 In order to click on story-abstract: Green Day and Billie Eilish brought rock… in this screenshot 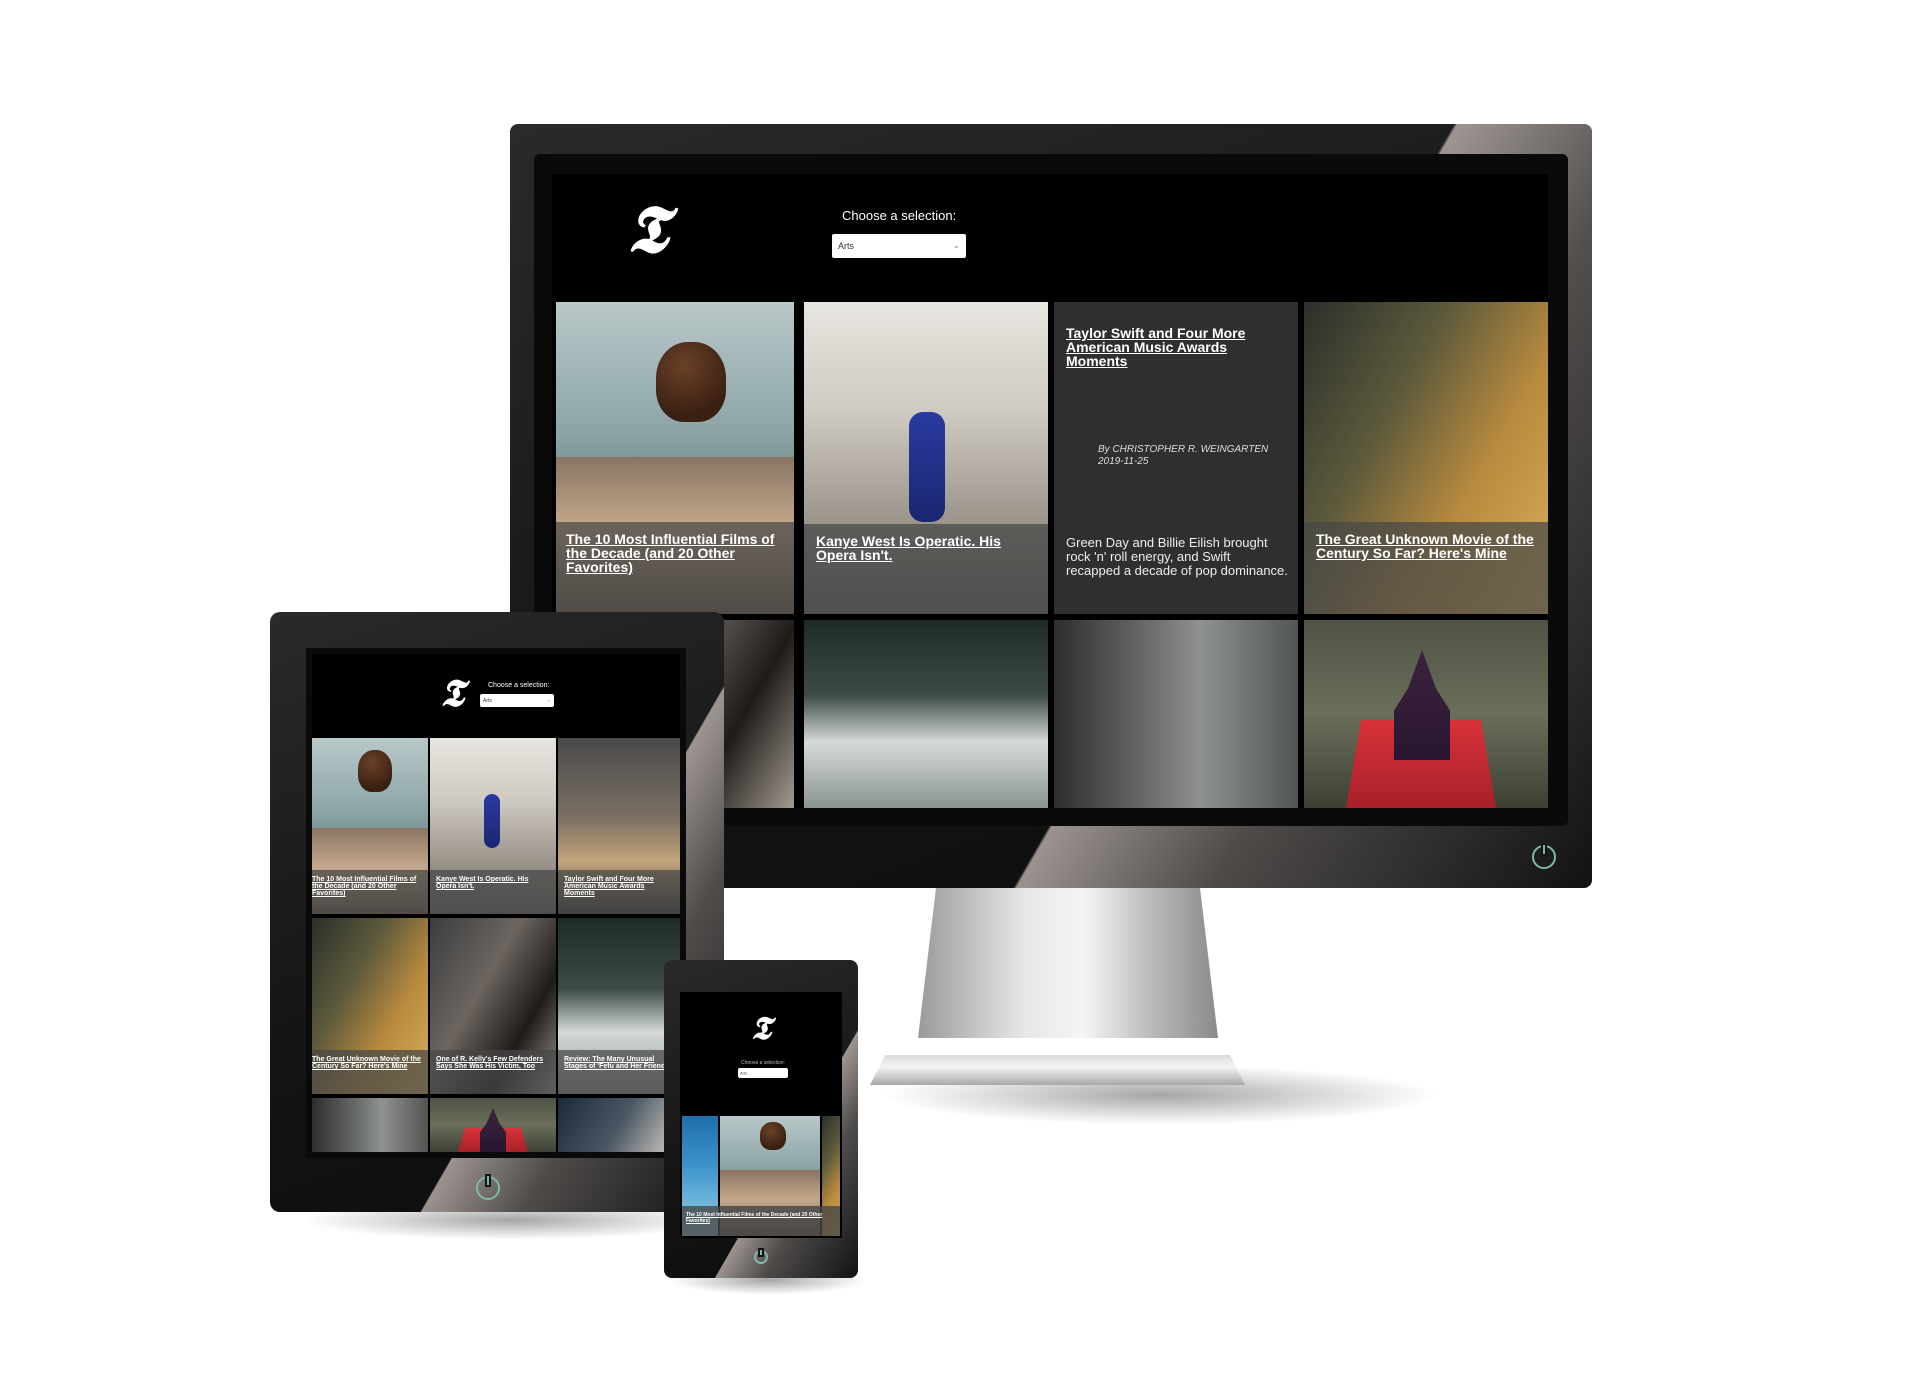, I will do `click(1177, 556)`.